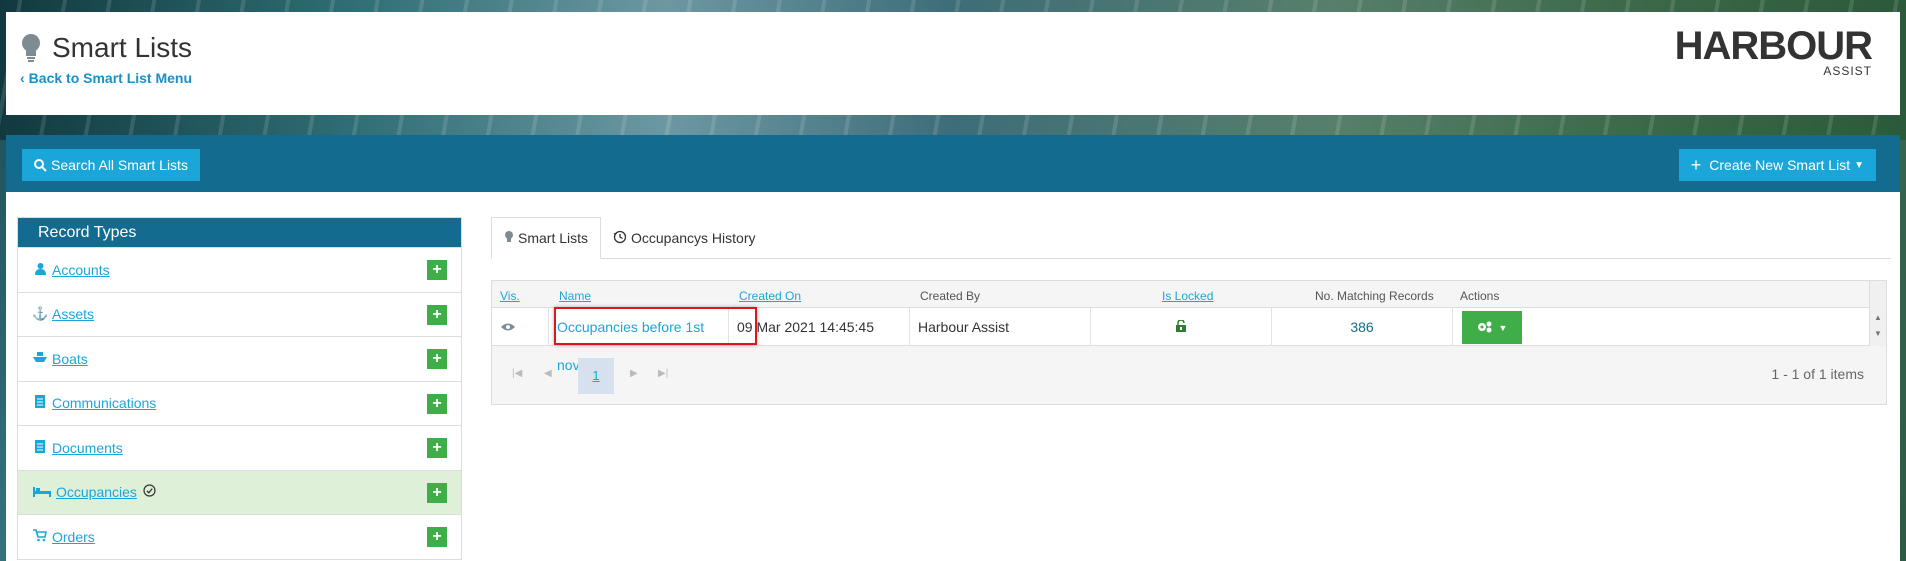  I want to click on eye-icon, so click(508, 327).